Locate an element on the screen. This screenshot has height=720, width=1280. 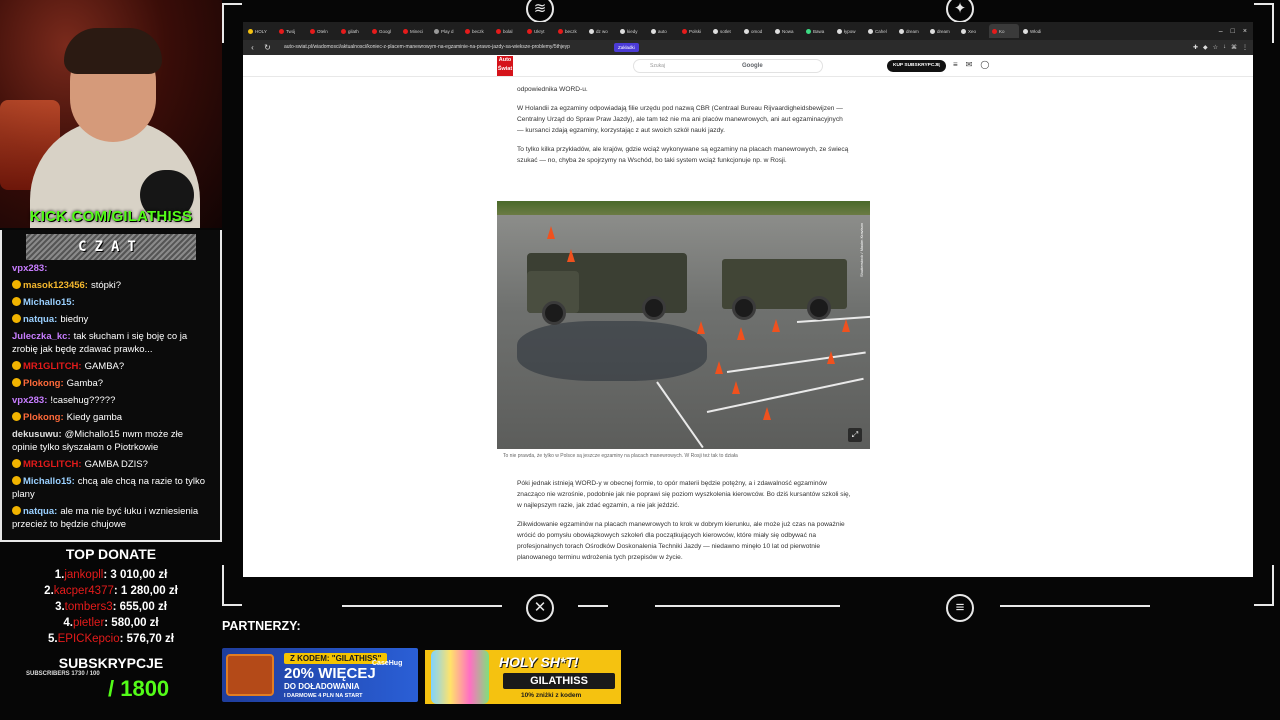
reload-icon: ↻ is located at coordinates (267, 47).